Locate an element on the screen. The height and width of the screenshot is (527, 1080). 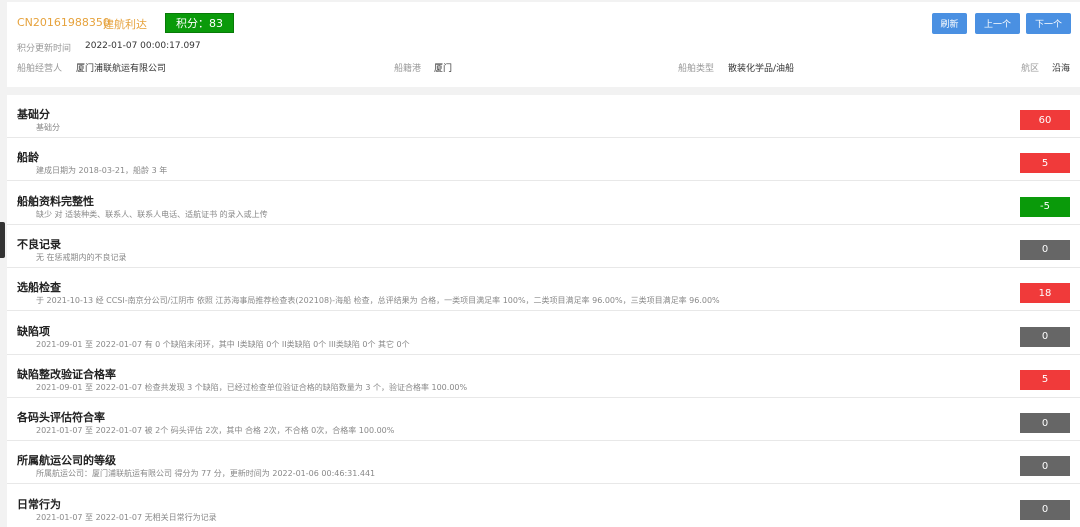
score-item-title: 船舶资料完整性 is located at coordinates (55, 201).